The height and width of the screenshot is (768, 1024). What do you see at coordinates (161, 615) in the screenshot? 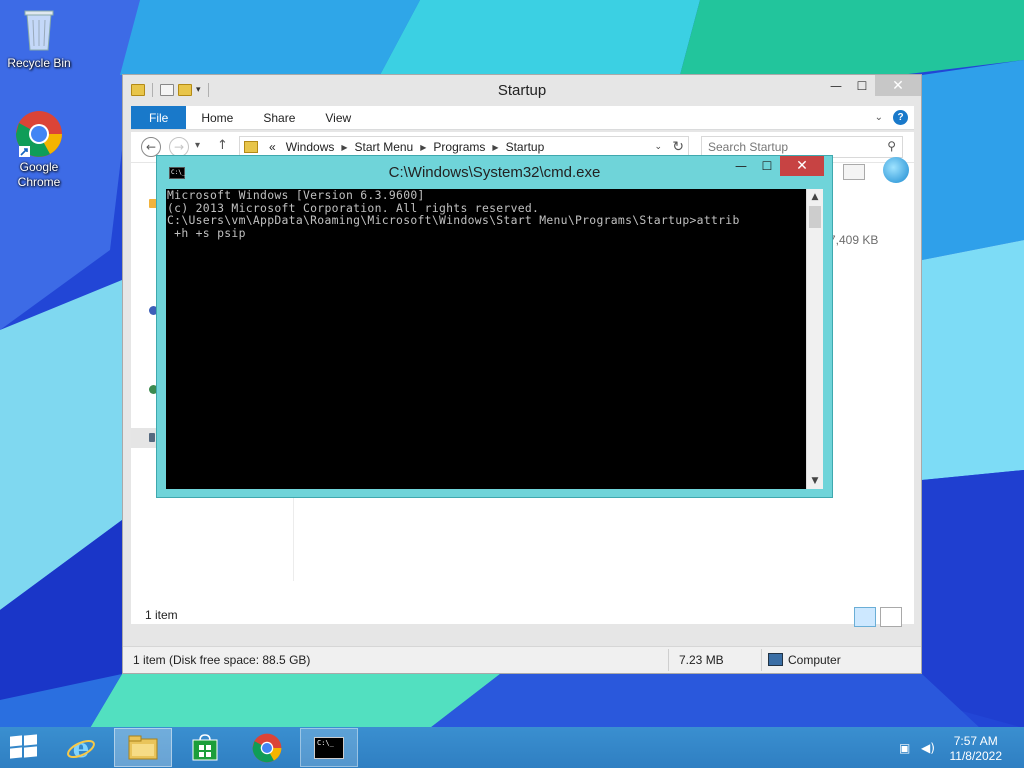
I see `item-count: 1 item` at bounding box center [161, 615].